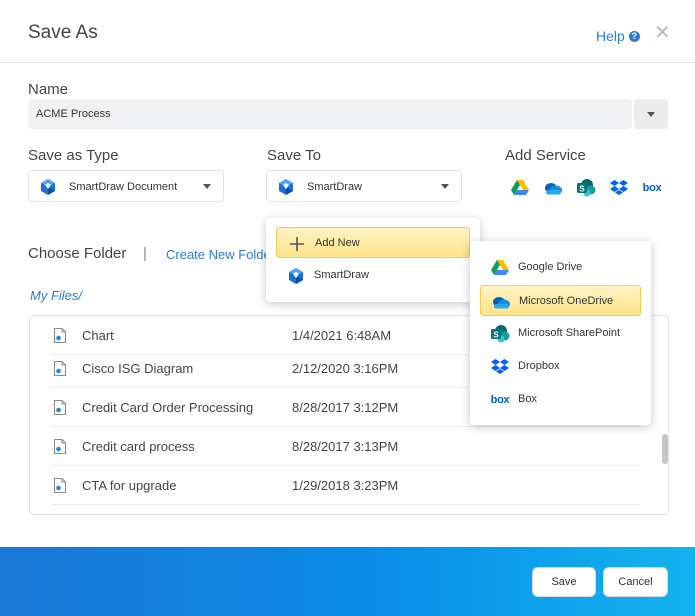 The image size is (695, 616). I want to click on menu-item-label: SmartDraw, so click(342, 275).